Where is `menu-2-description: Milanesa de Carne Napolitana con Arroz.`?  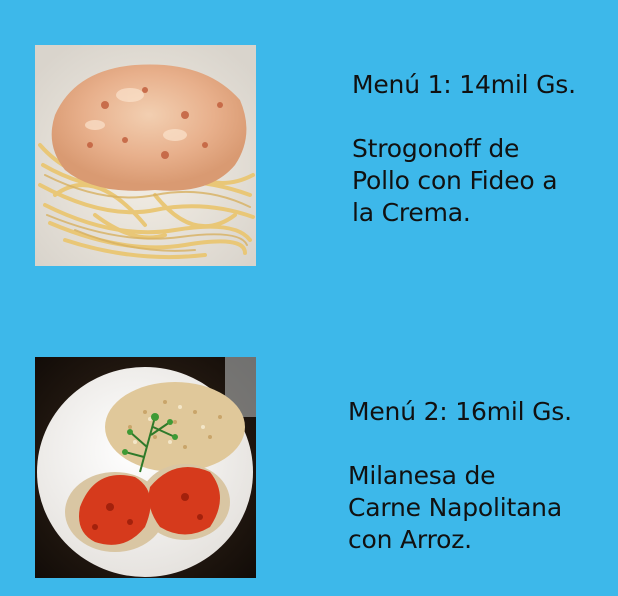 menu-2-description: Milanesa de Carne Napolitana con Arroz. is located at coordinates (480, 508).